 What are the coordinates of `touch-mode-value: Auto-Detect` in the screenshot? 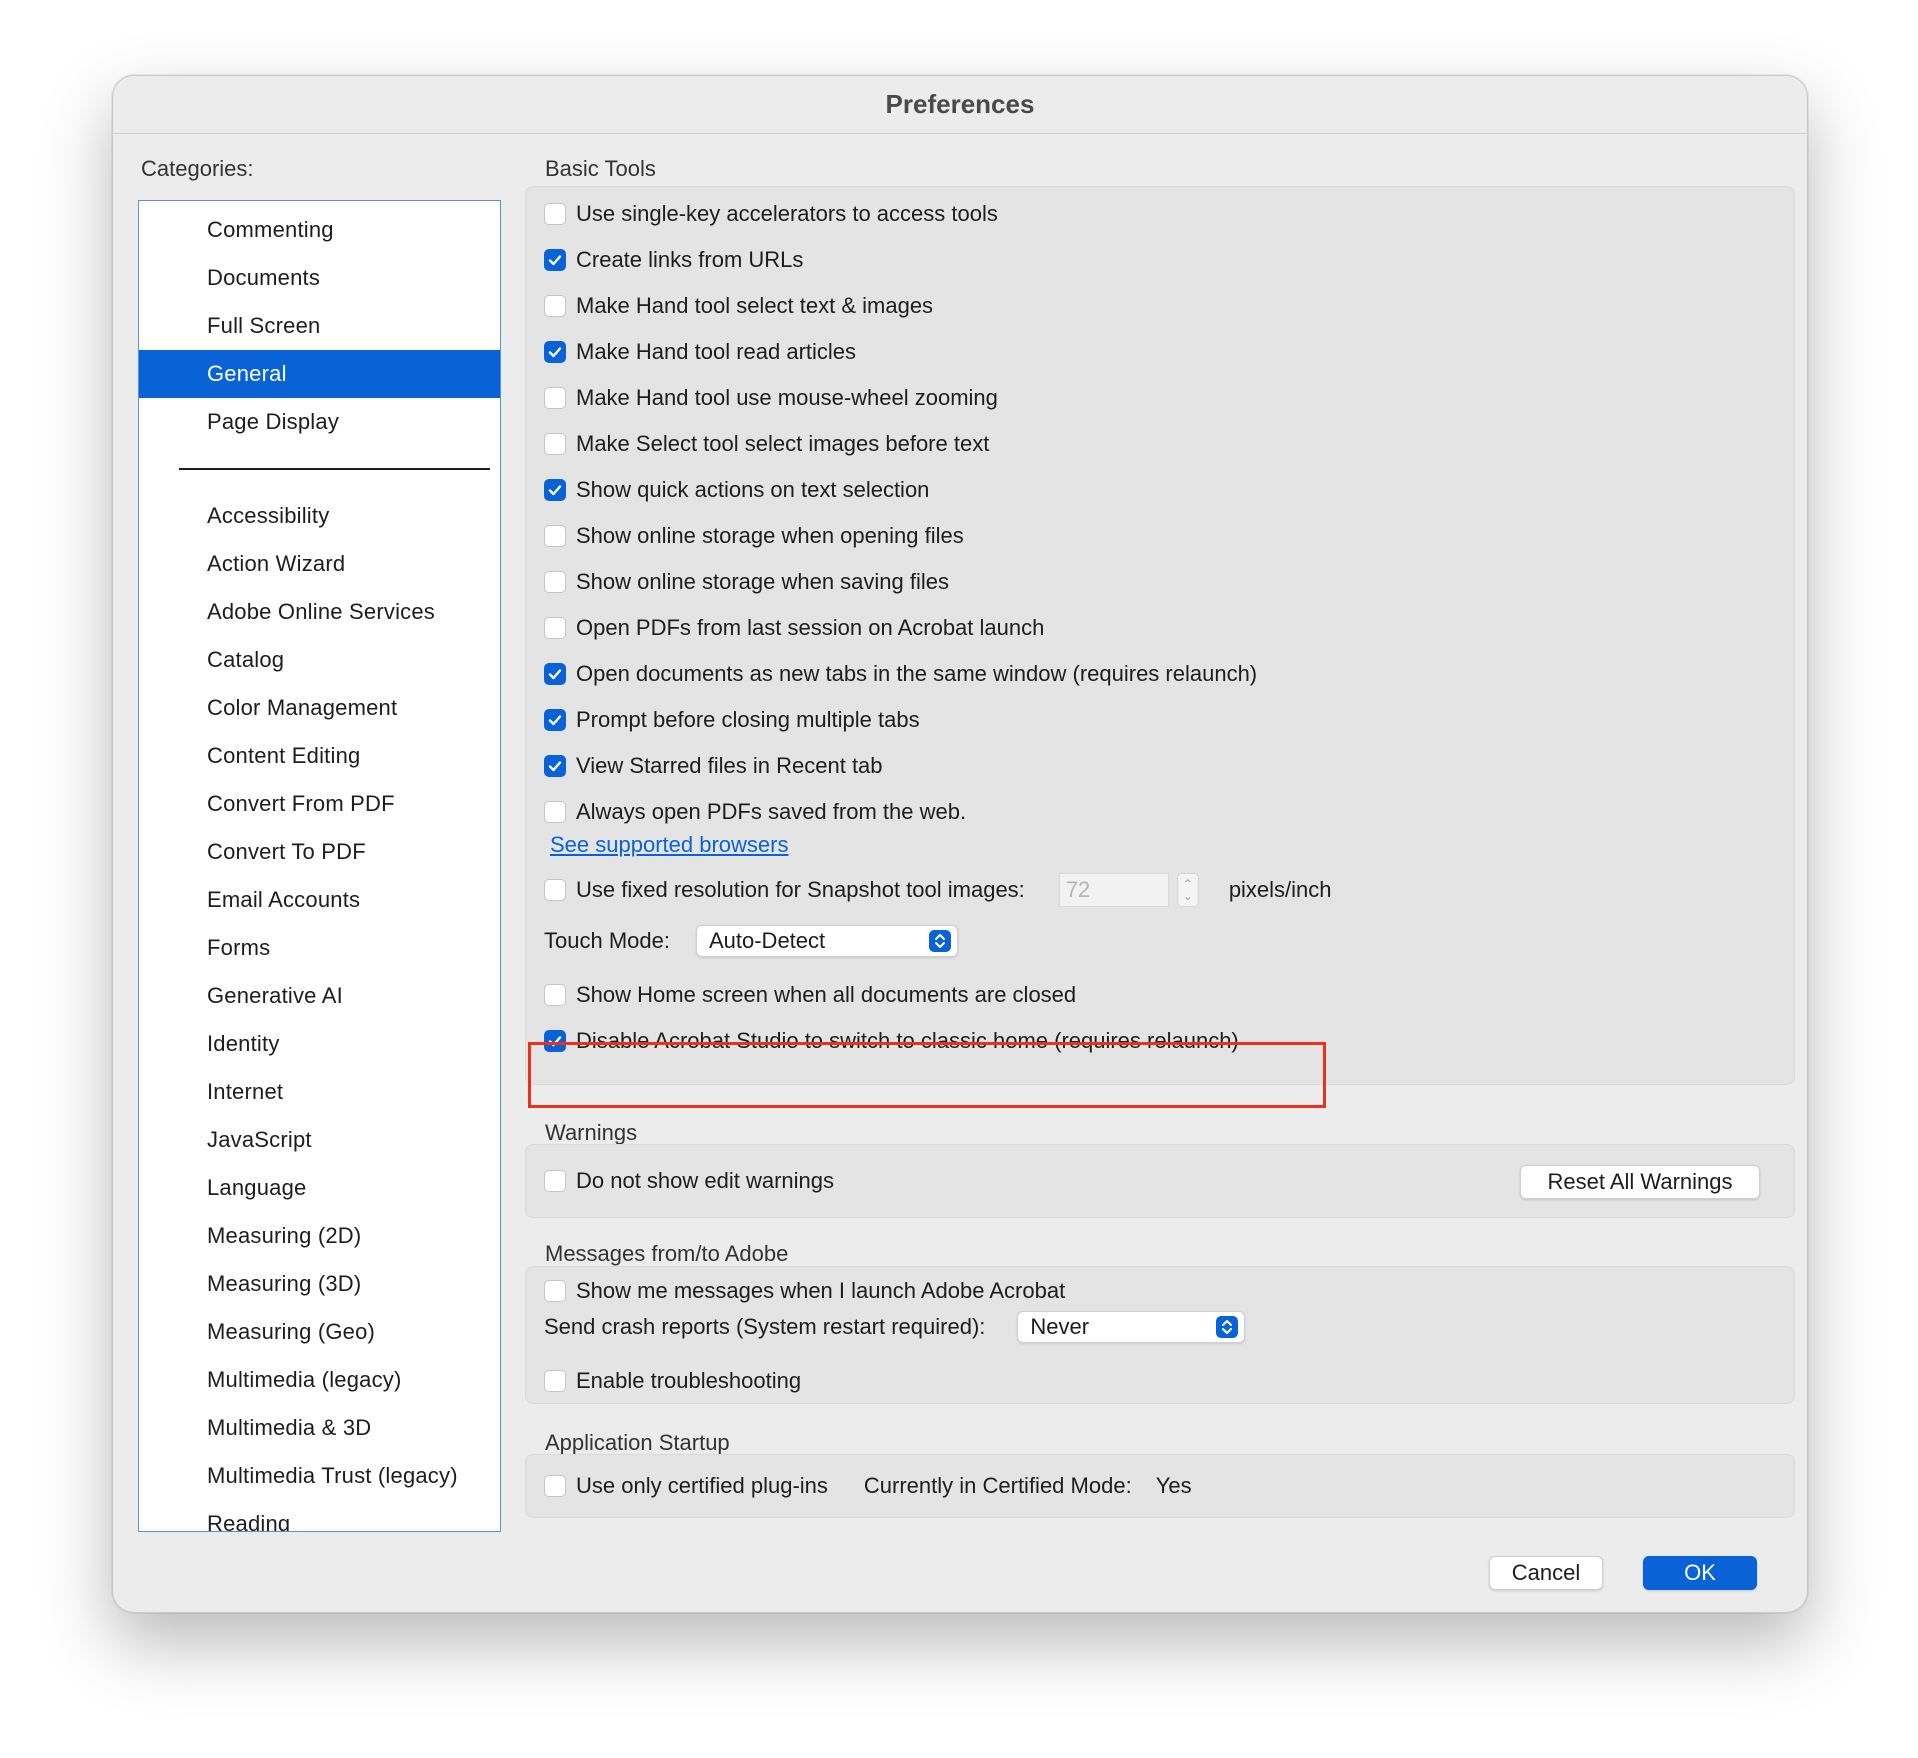 It's located at (767, 940).